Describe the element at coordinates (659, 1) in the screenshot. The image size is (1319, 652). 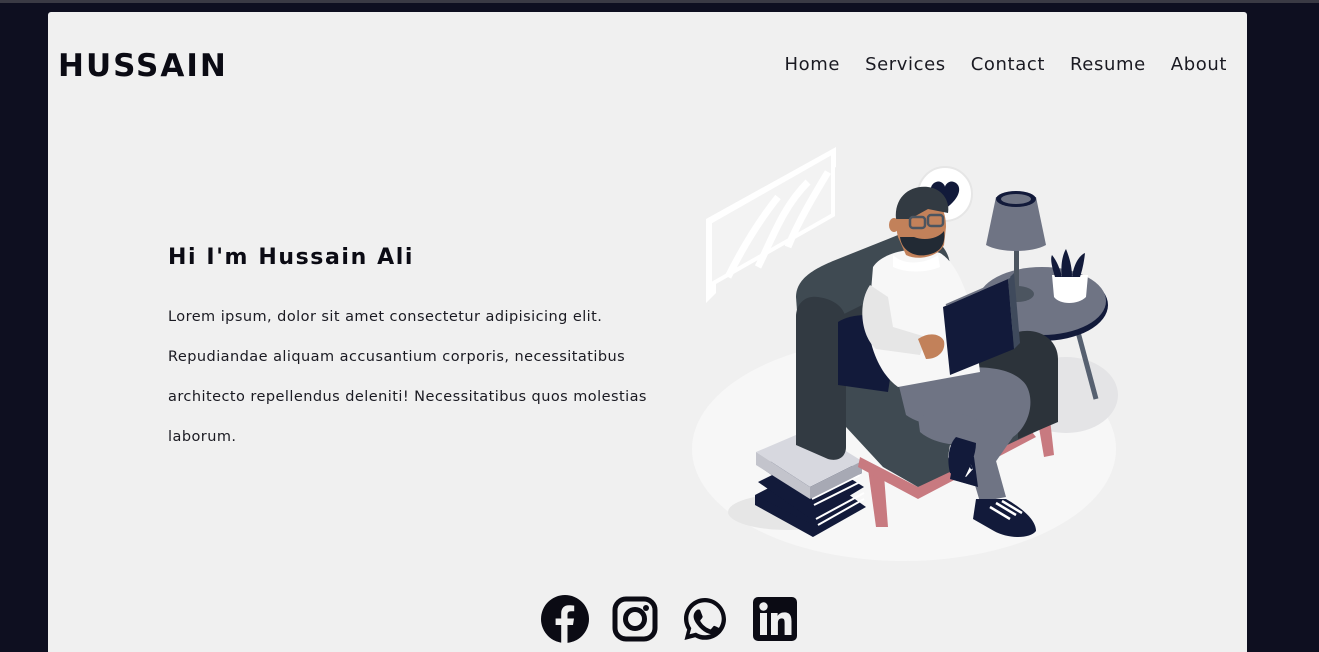
I see `browser-top-edge` at that location.